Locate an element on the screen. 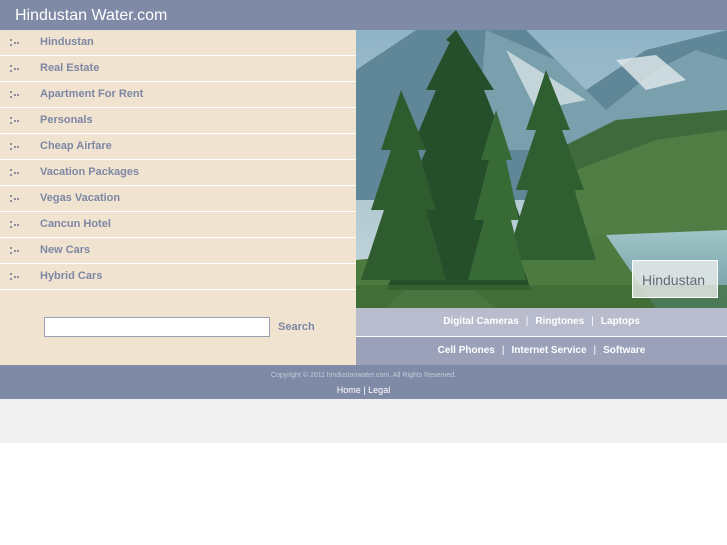  sidebar-item-apartment-for-rent: Apartment For Rent is located at coordinates (178, 95).